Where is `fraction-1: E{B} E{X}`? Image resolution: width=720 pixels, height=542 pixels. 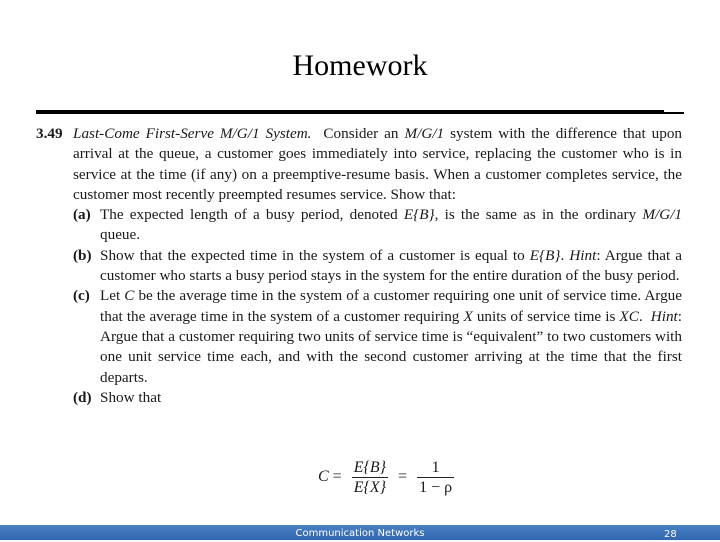 fraction-1: E{B} E{X} is located at coordinates (370, 477).